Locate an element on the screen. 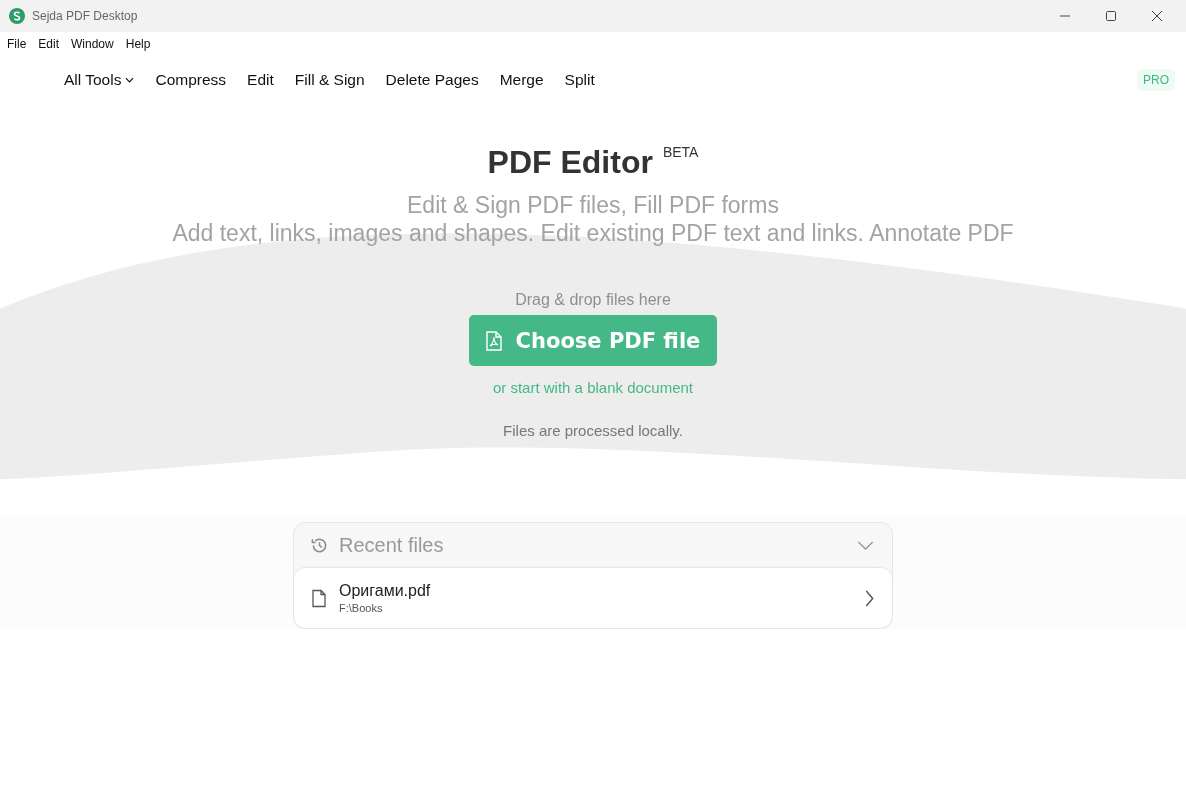 The width and height of the screenshot is (1186, 793). subtitle: Edit & Sign PDF files, Fill PDF forms is located at coordinates (593, 205).